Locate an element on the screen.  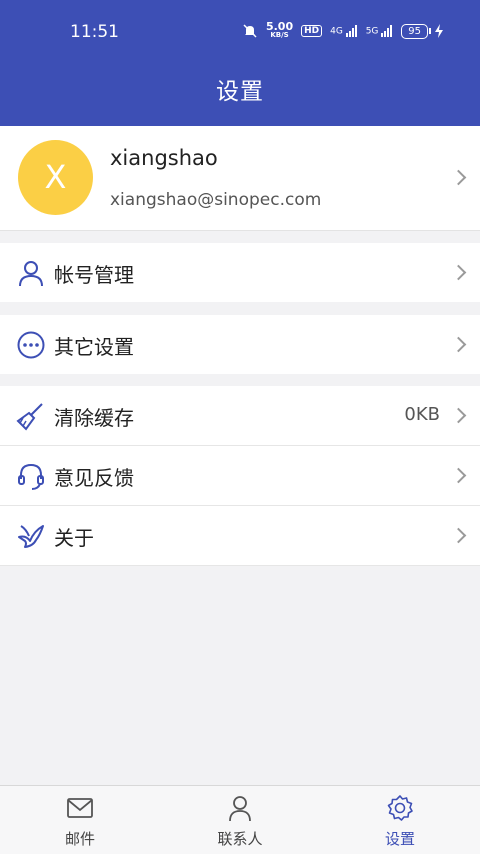
signal-4g: 4G is located at coordinates (344, 31).